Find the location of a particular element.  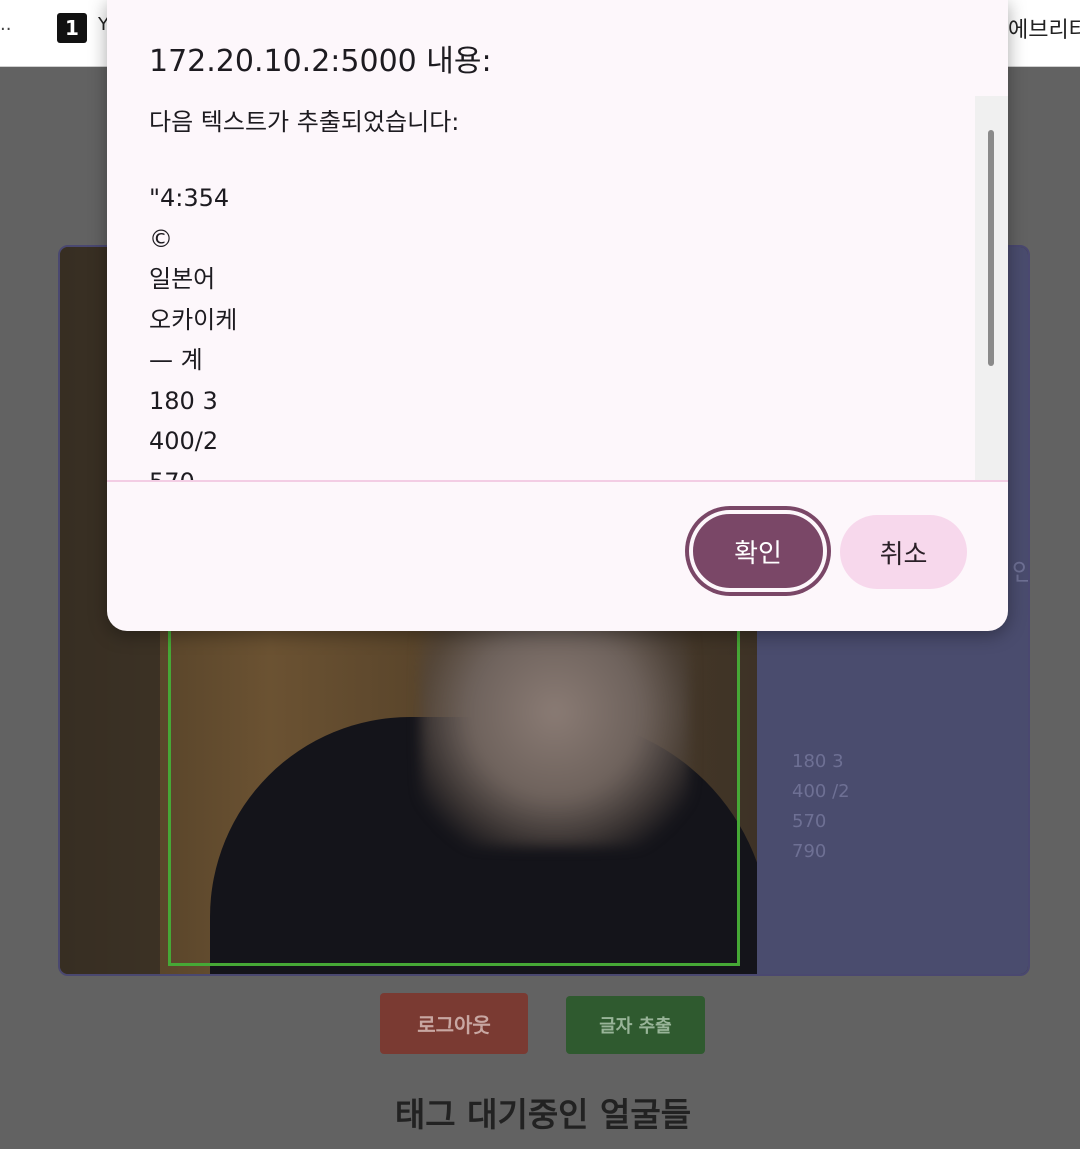

dialog-scrollbar-thumb is located at coordinates (991, 248).